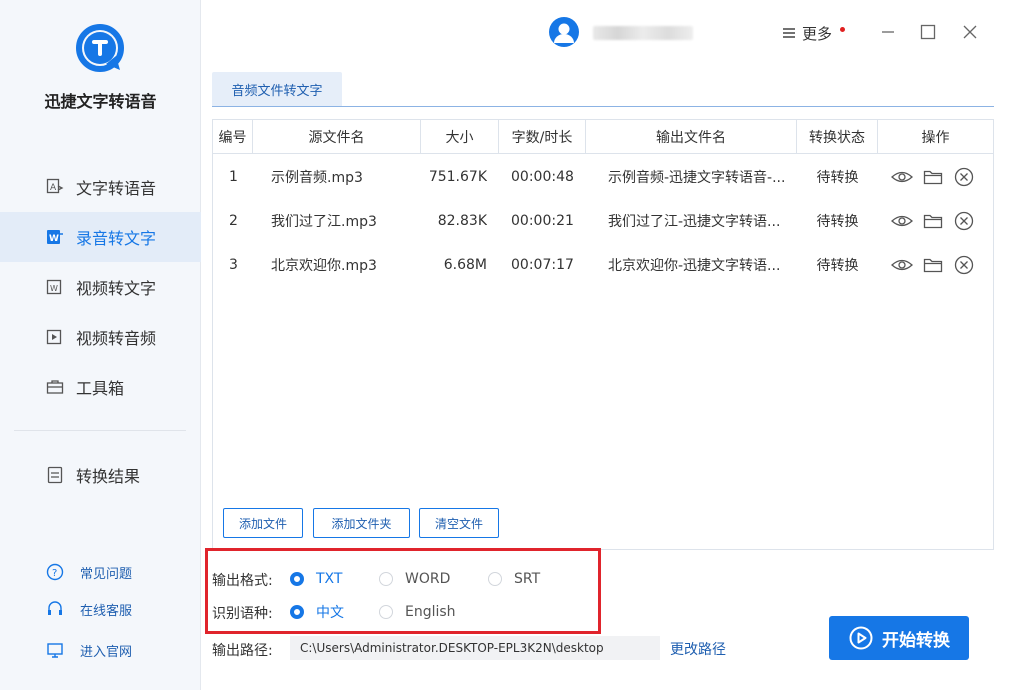 This screenshot has height=690, width=1010. I want to click on sidebar-item-audio-to-text: W 录音转文字, so click(100, 237).